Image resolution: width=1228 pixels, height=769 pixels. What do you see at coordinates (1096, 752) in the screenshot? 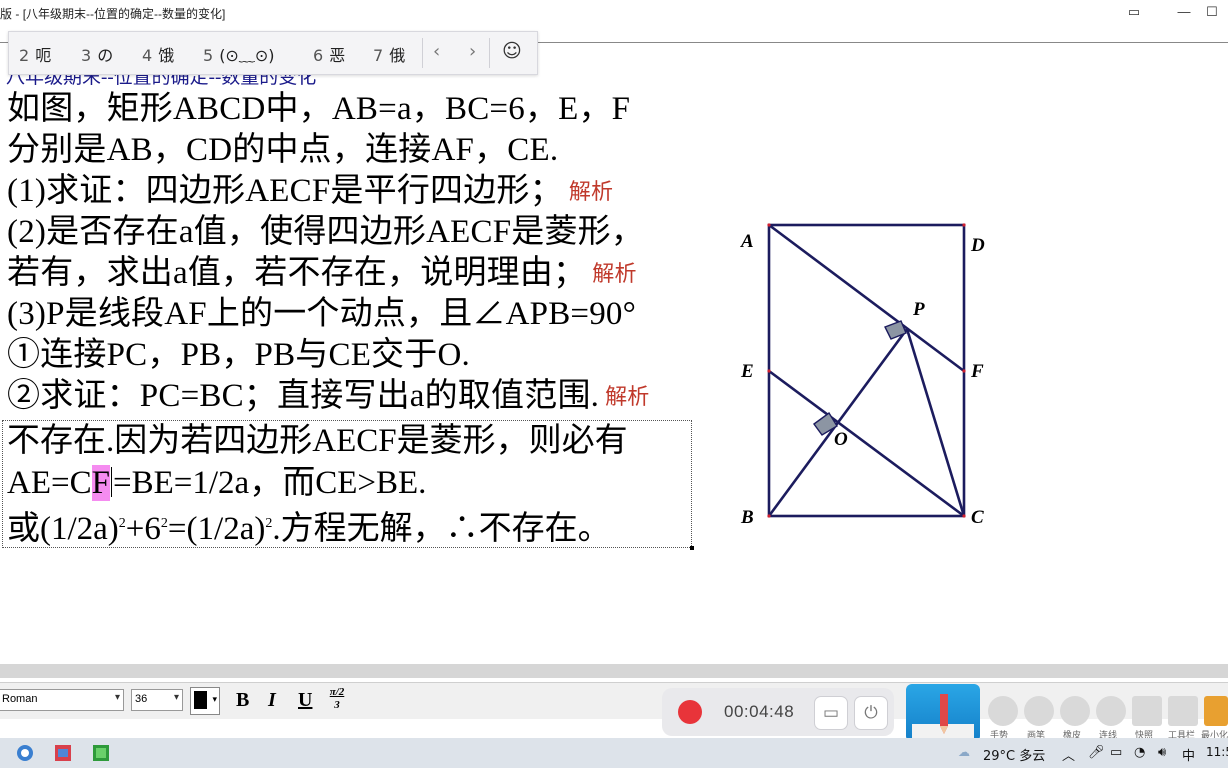
I see `microphone-icon: 🎤︎` at bounding box center [1096, 752].